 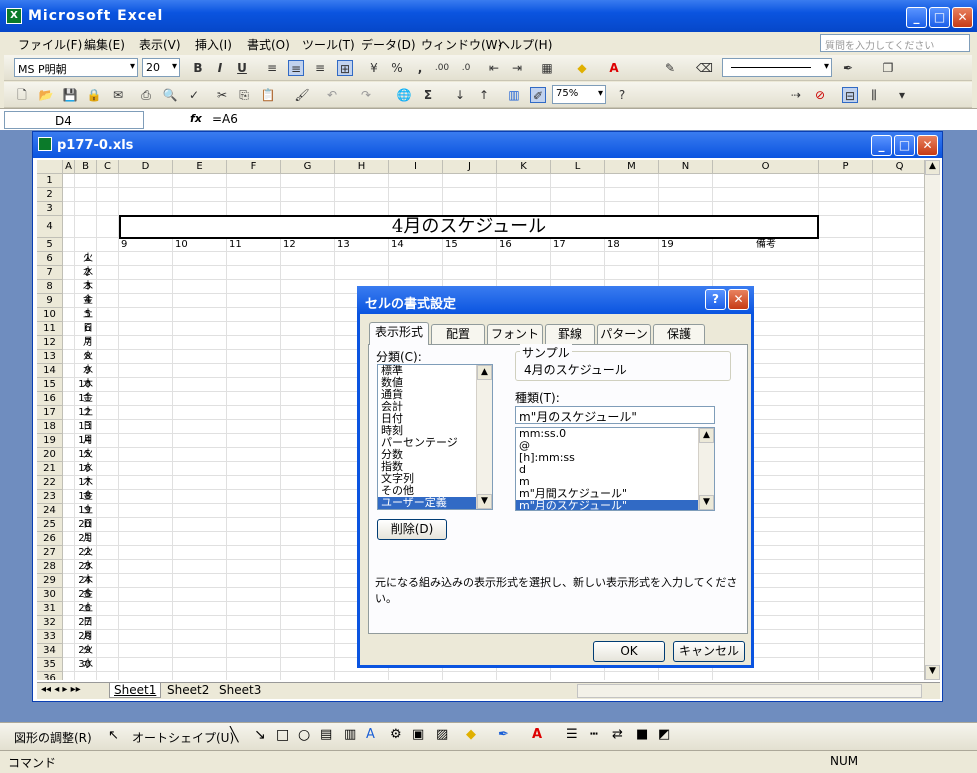 What do you see at coordinates (50, 343) in the screenshot?
I see `row-header: 12` at bounding box center [50, 343].